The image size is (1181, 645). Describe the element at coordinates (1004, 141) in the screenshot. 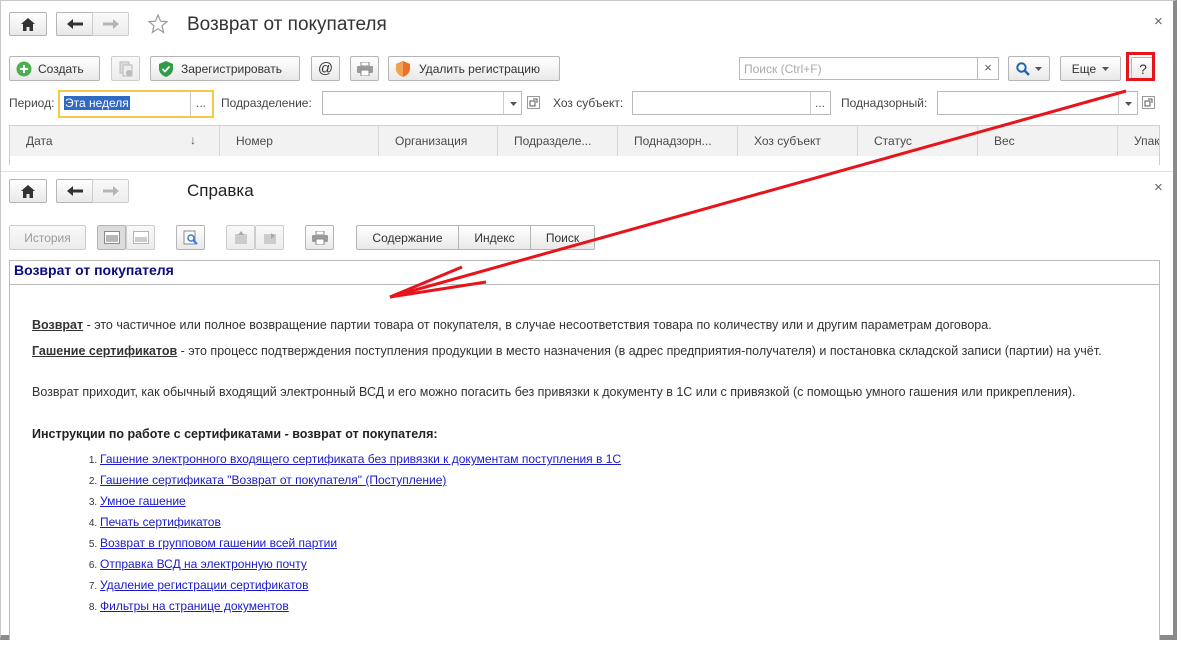

I see `column-header-label: Вес` at that location.